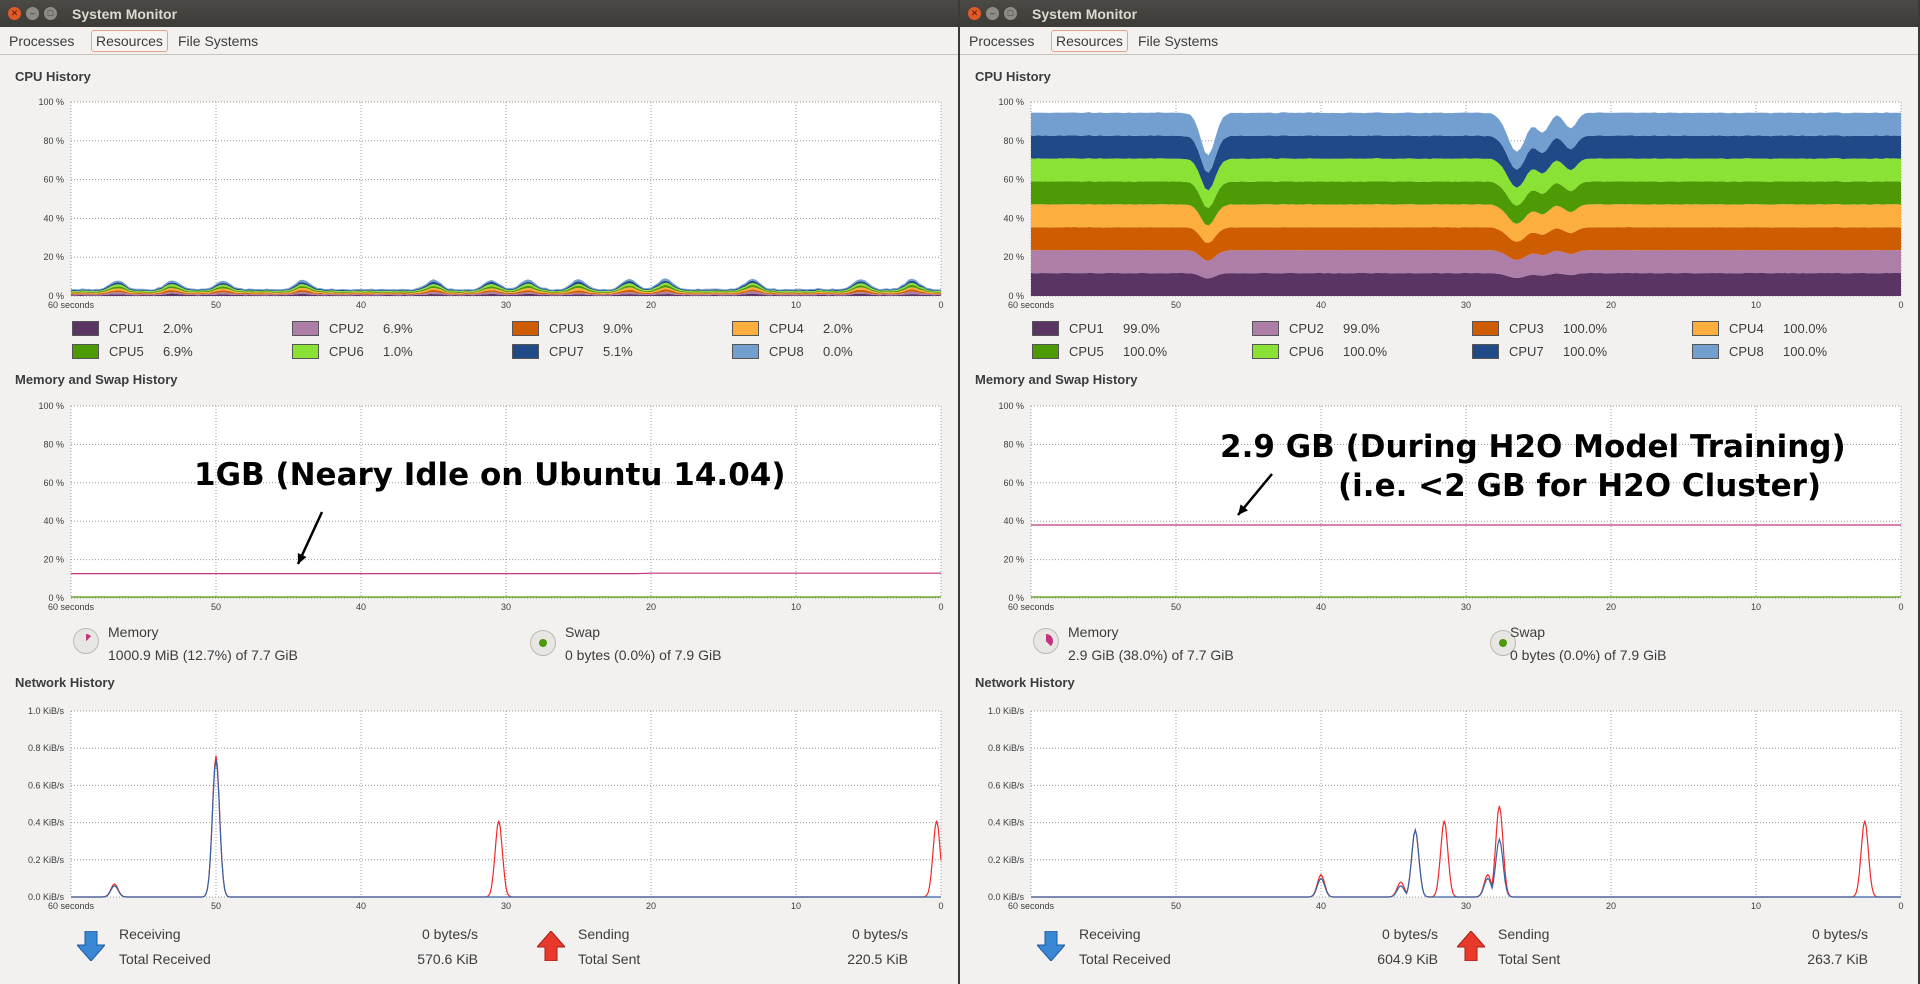 The width and height of the screenshot is (1920, 984). What do you see at coordinates (1306, 328) in the screenshot?
I see `cpu-legend-label: CPU2` at bounding box center [1306, 328].